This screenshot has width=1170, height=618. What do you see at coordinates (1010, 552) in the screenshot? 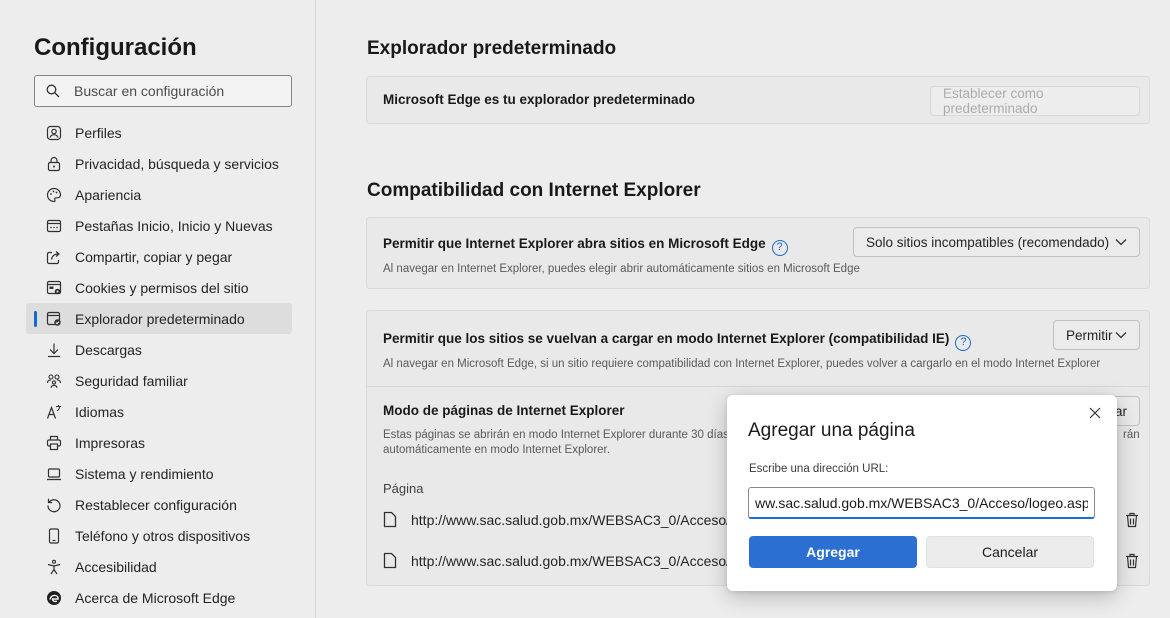
I see `cancel-button: Cancelar` at bounding box center [1010, 552].